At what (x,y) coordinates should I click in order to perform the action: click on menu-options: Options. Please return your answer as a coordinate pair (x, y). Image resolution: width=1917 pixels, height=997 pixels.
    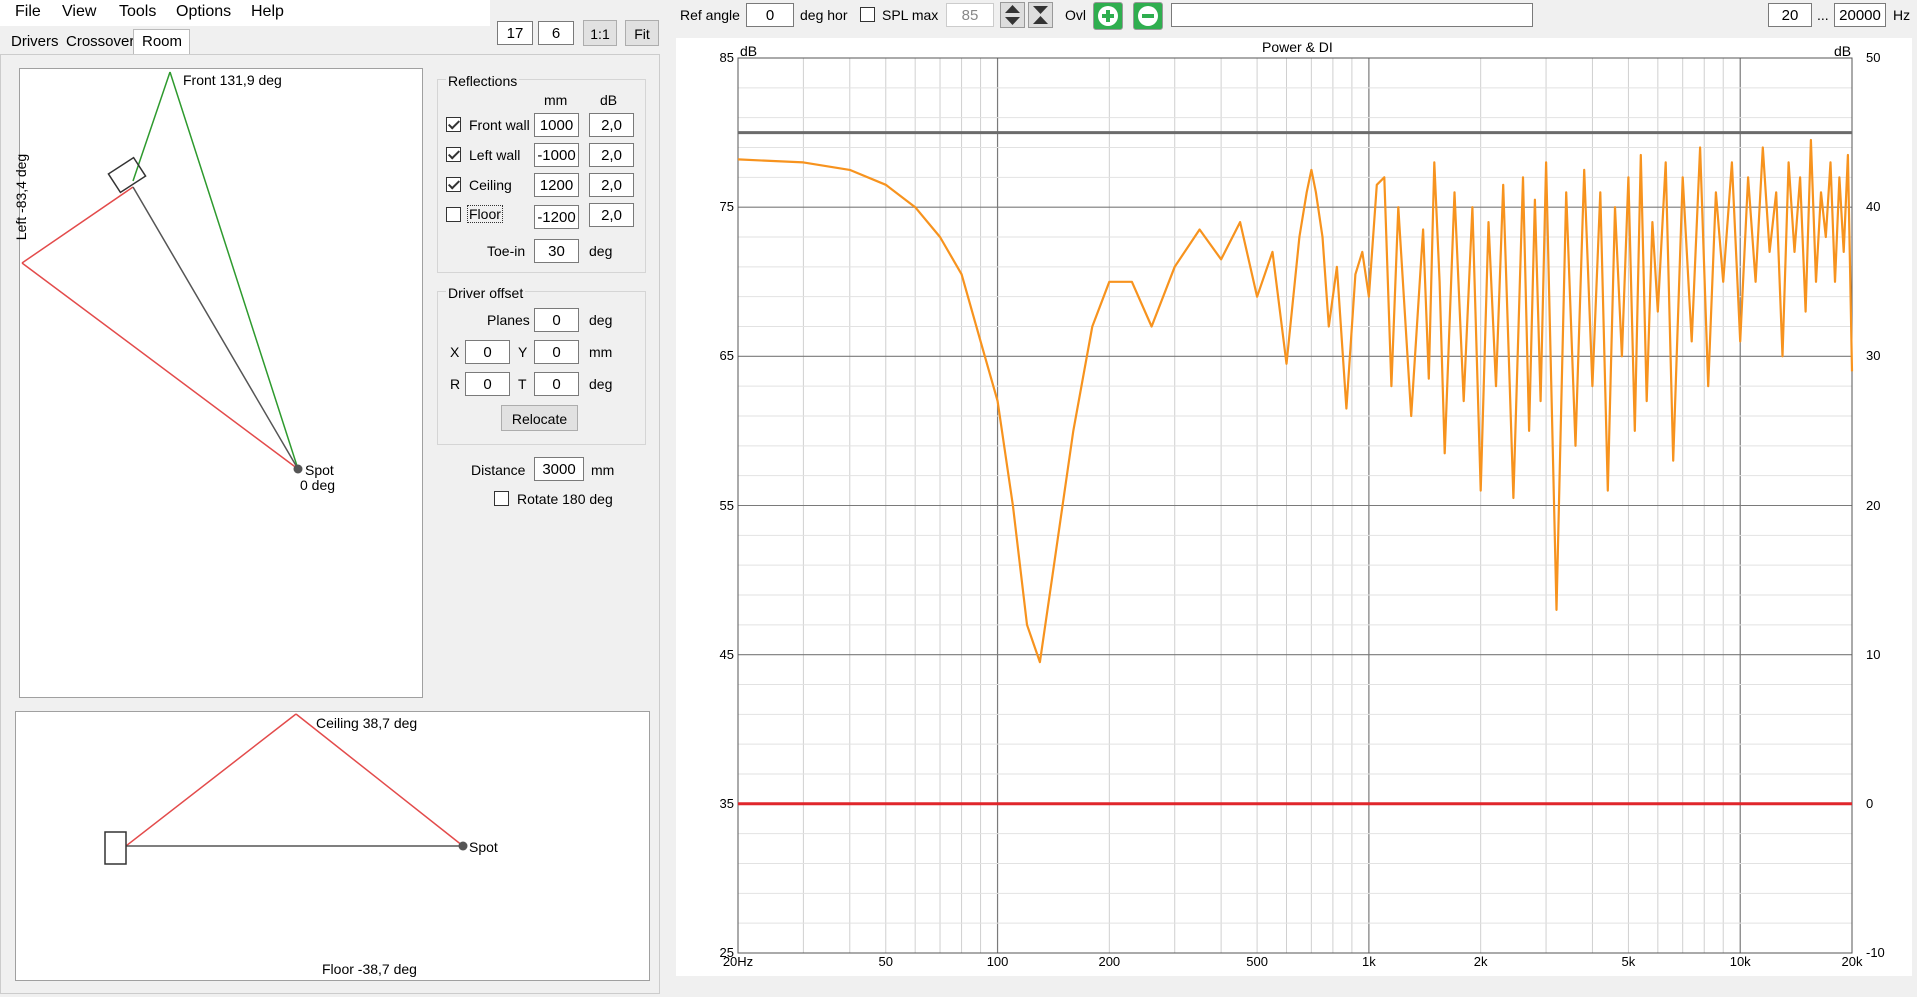
    Looking at the image, I should click on (203, 12).